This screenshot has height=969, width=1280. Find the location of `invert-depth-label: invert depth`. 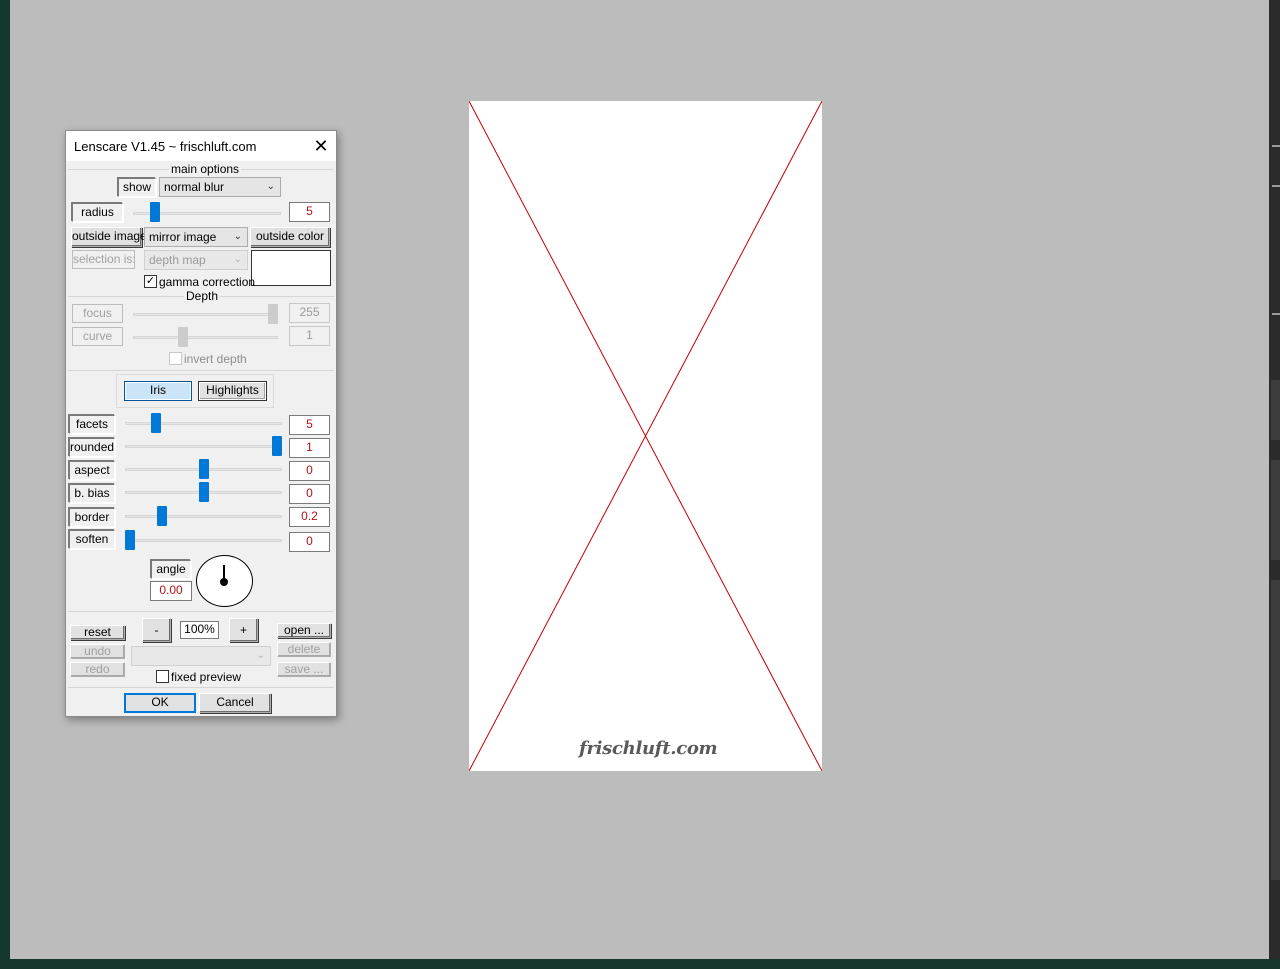

invert-depth-label: invert depth is located at coordinates (215, 359).